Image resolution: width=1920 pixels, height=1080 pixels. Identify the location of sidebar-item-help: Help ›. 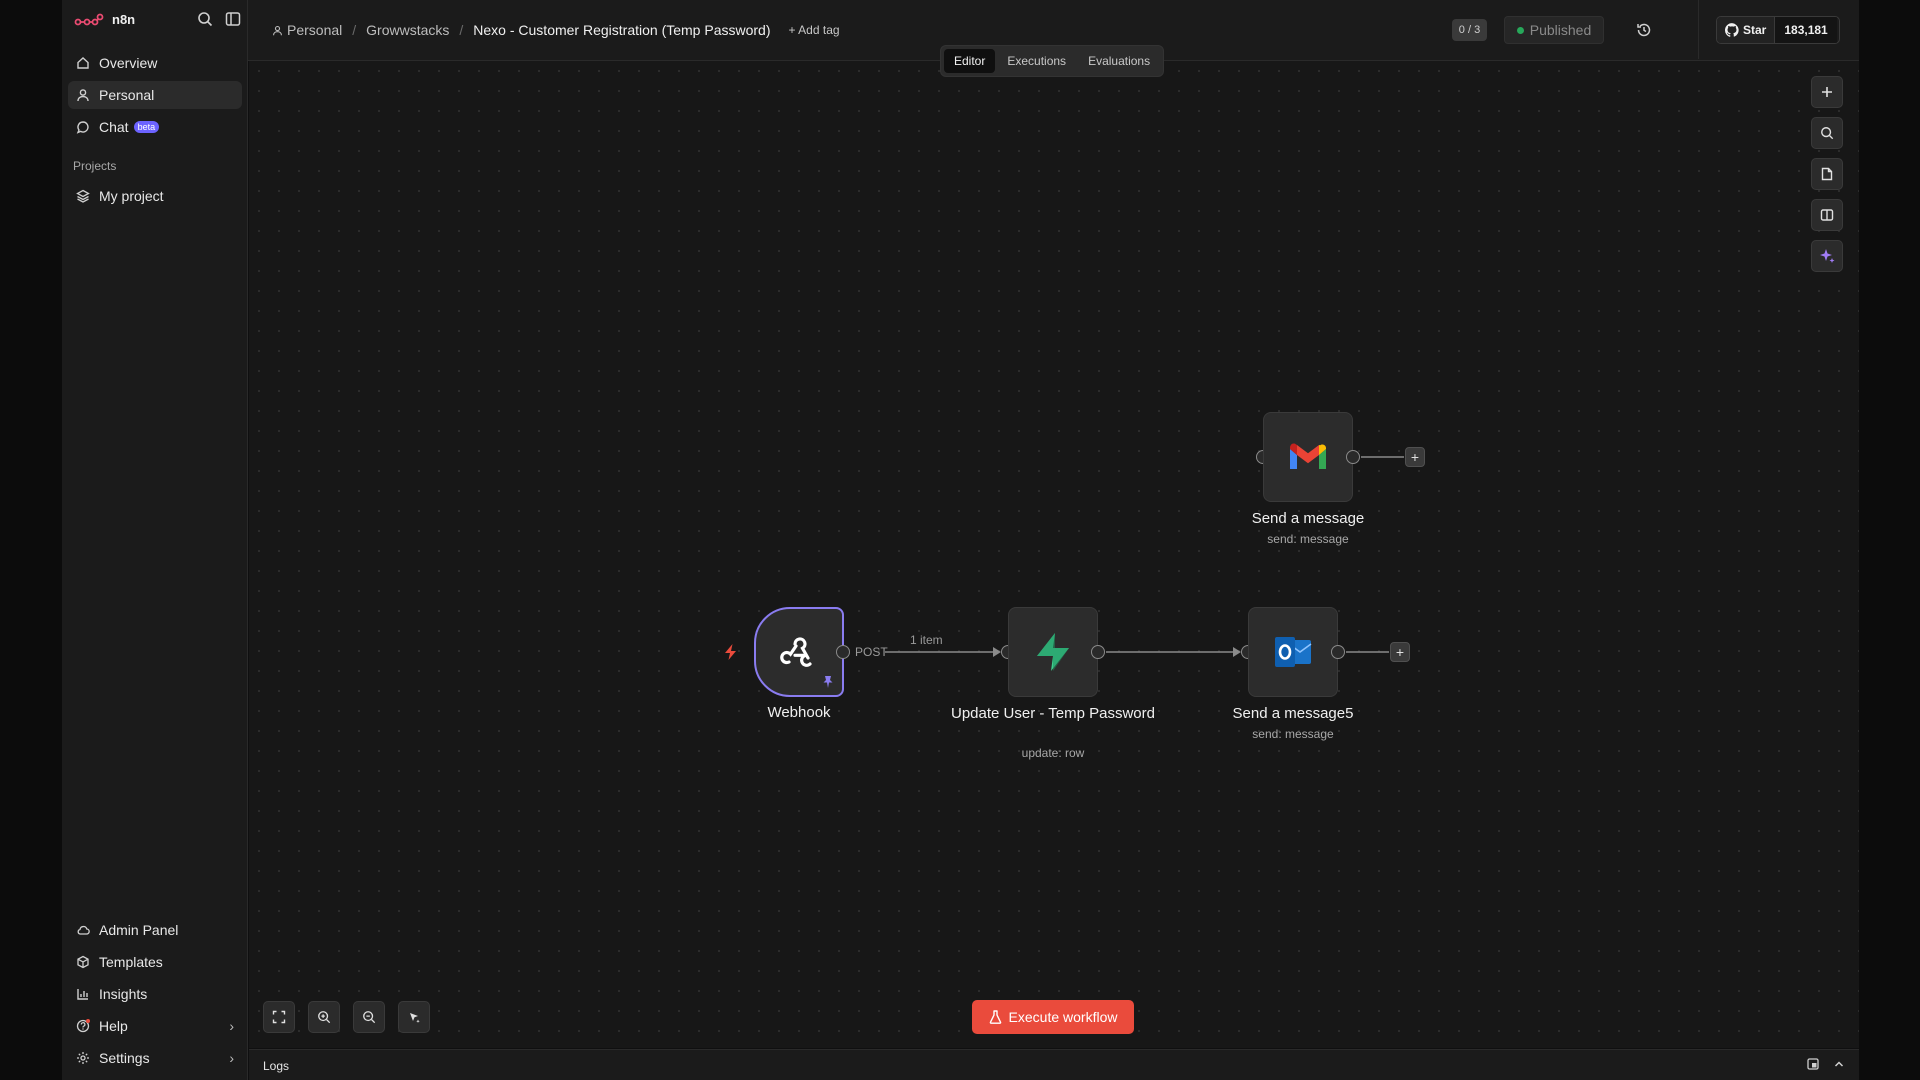
(155, 1026).